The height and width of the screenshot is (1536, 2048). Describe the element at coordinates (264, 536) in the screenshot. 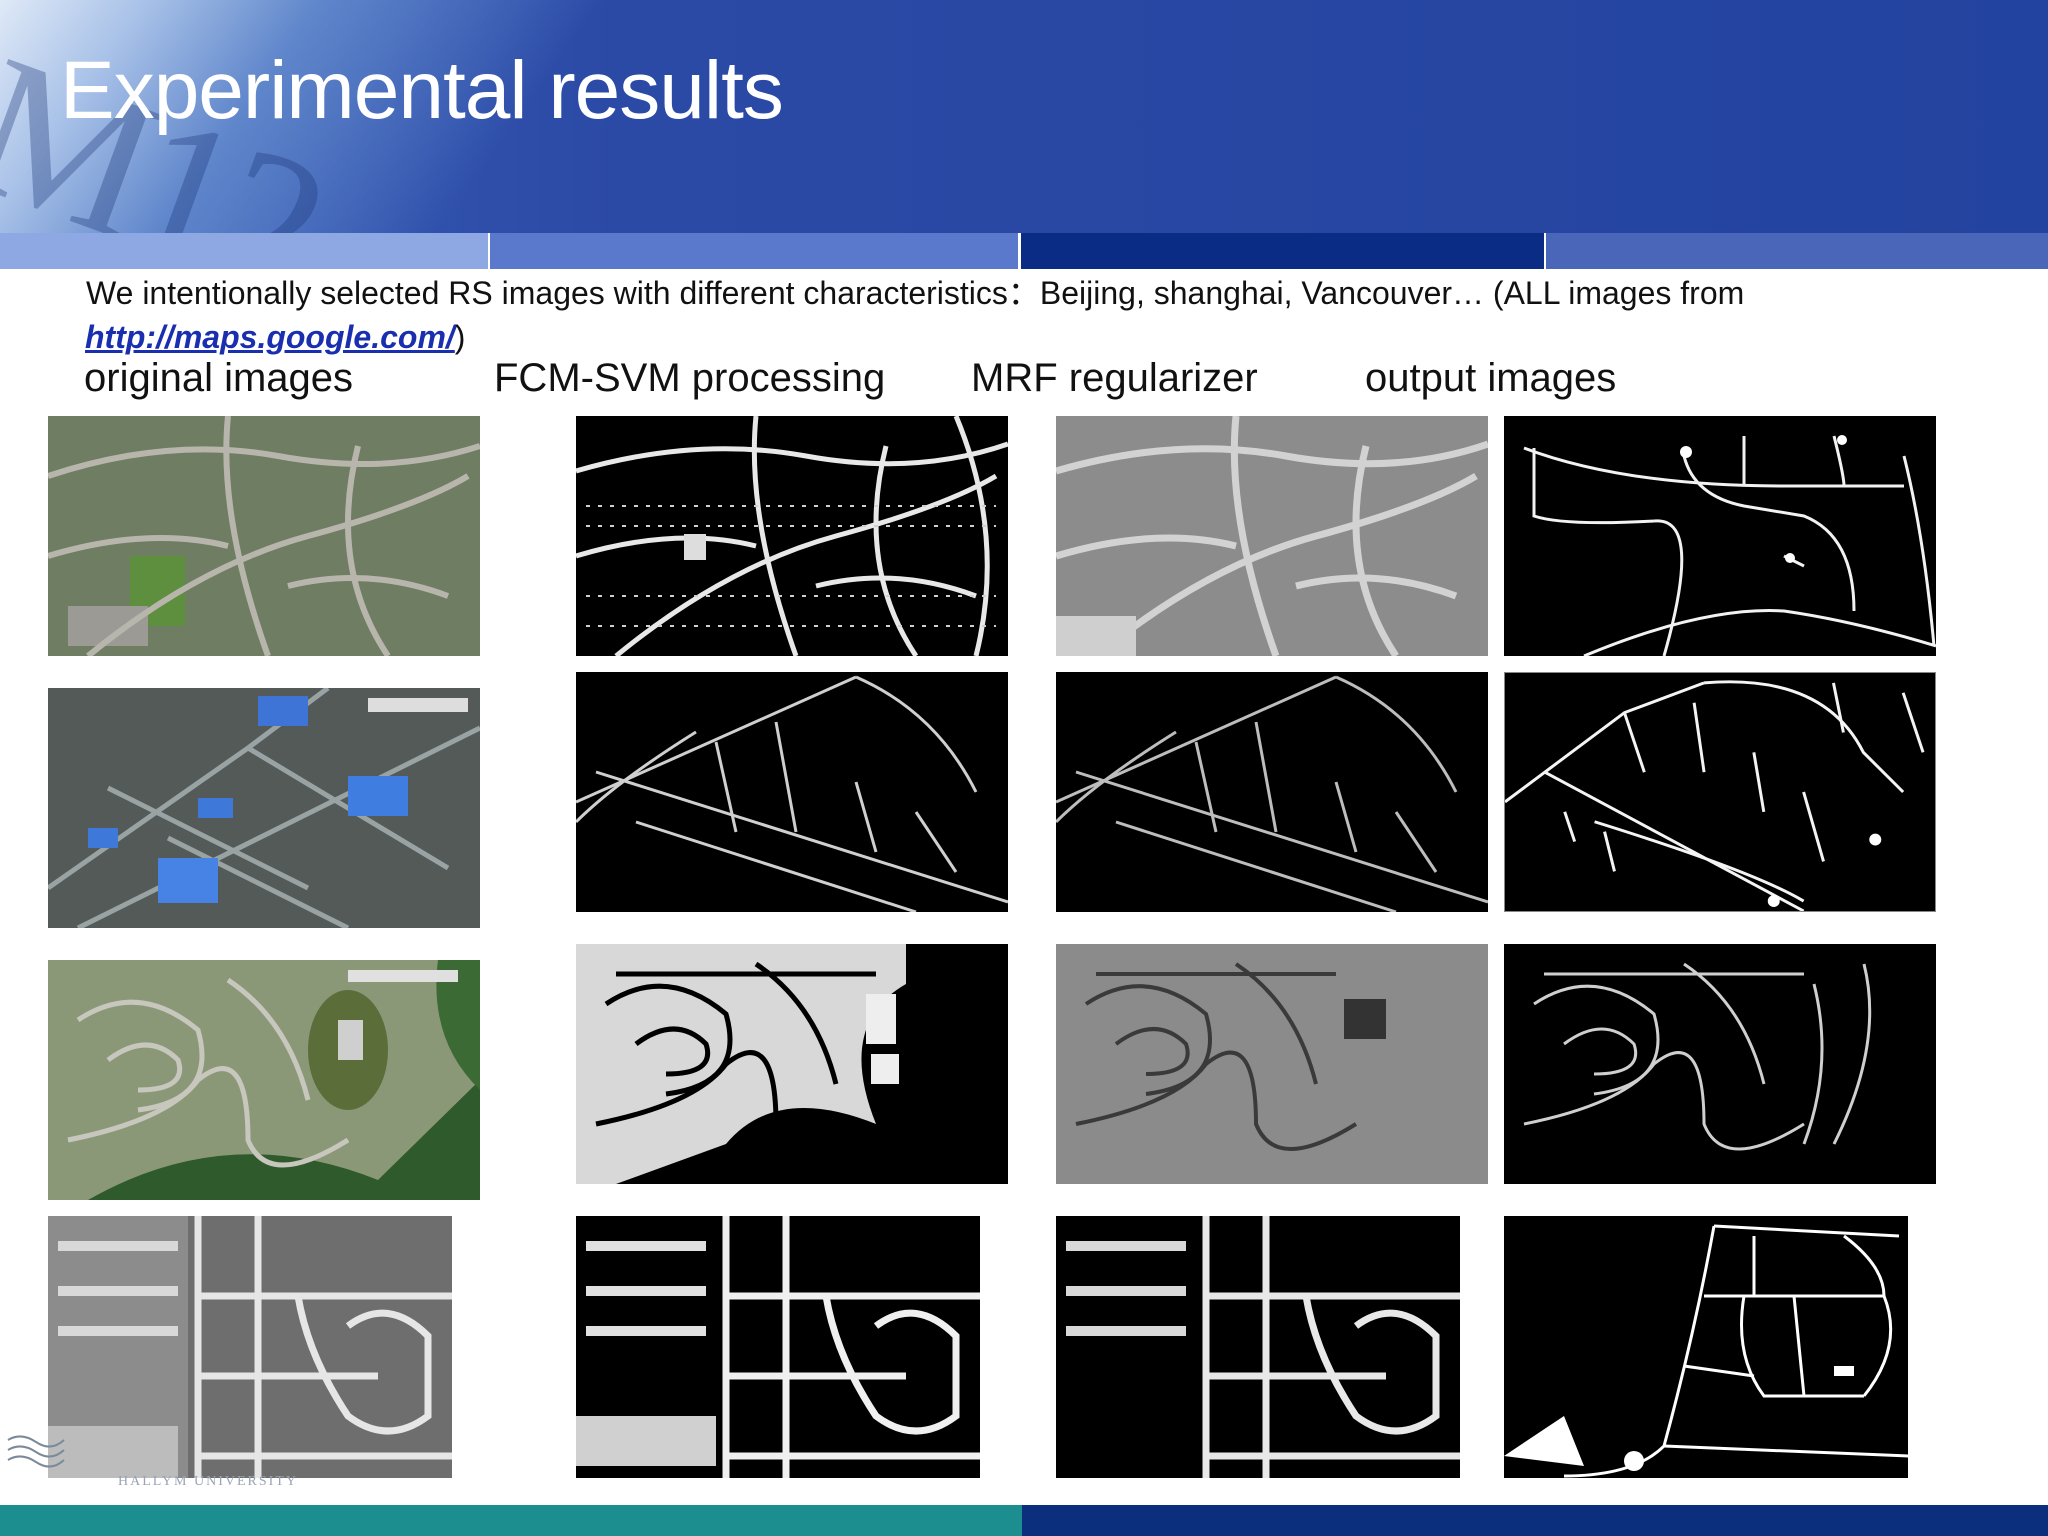

I see `image-original-row1` at that location.